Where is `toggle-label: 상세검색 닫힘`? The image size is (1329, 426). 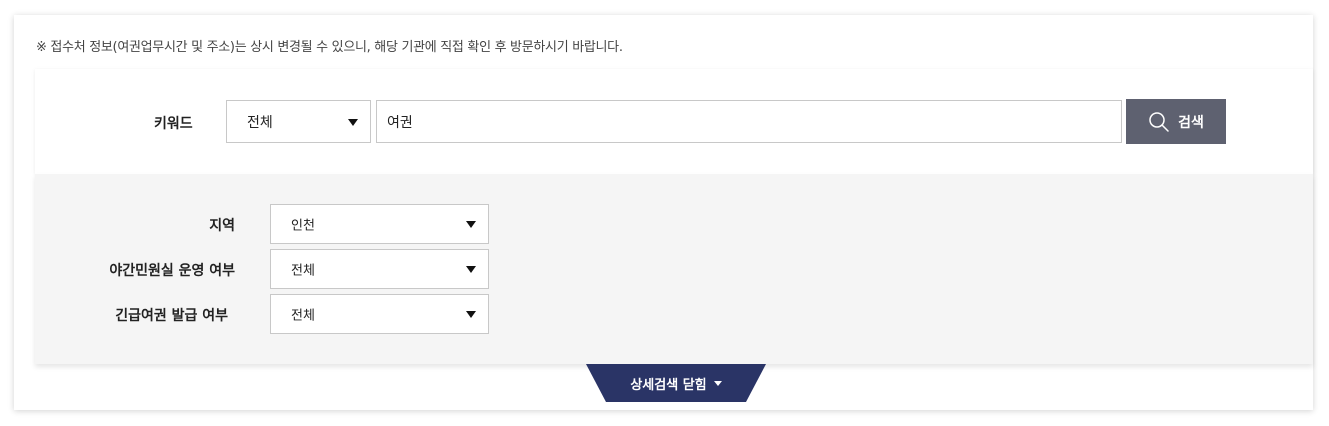 toggle-label: 상세검색 닫힘 is located at coordinates (668, 385).